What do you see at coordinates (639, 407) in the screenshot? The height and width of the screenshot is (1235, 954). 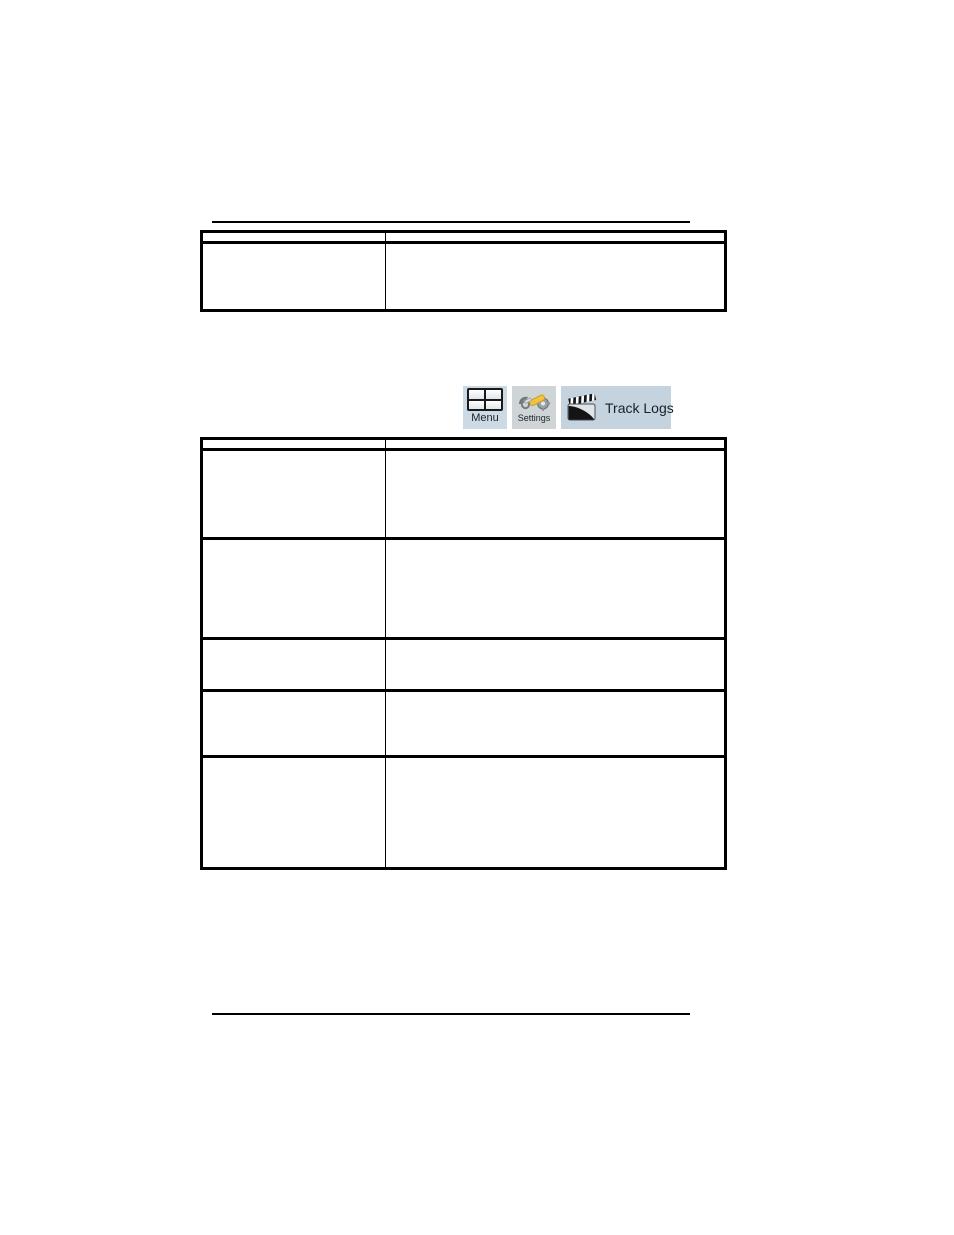 I see `track-logs-button-label: Track Logs` at bounding box center [639, 407].